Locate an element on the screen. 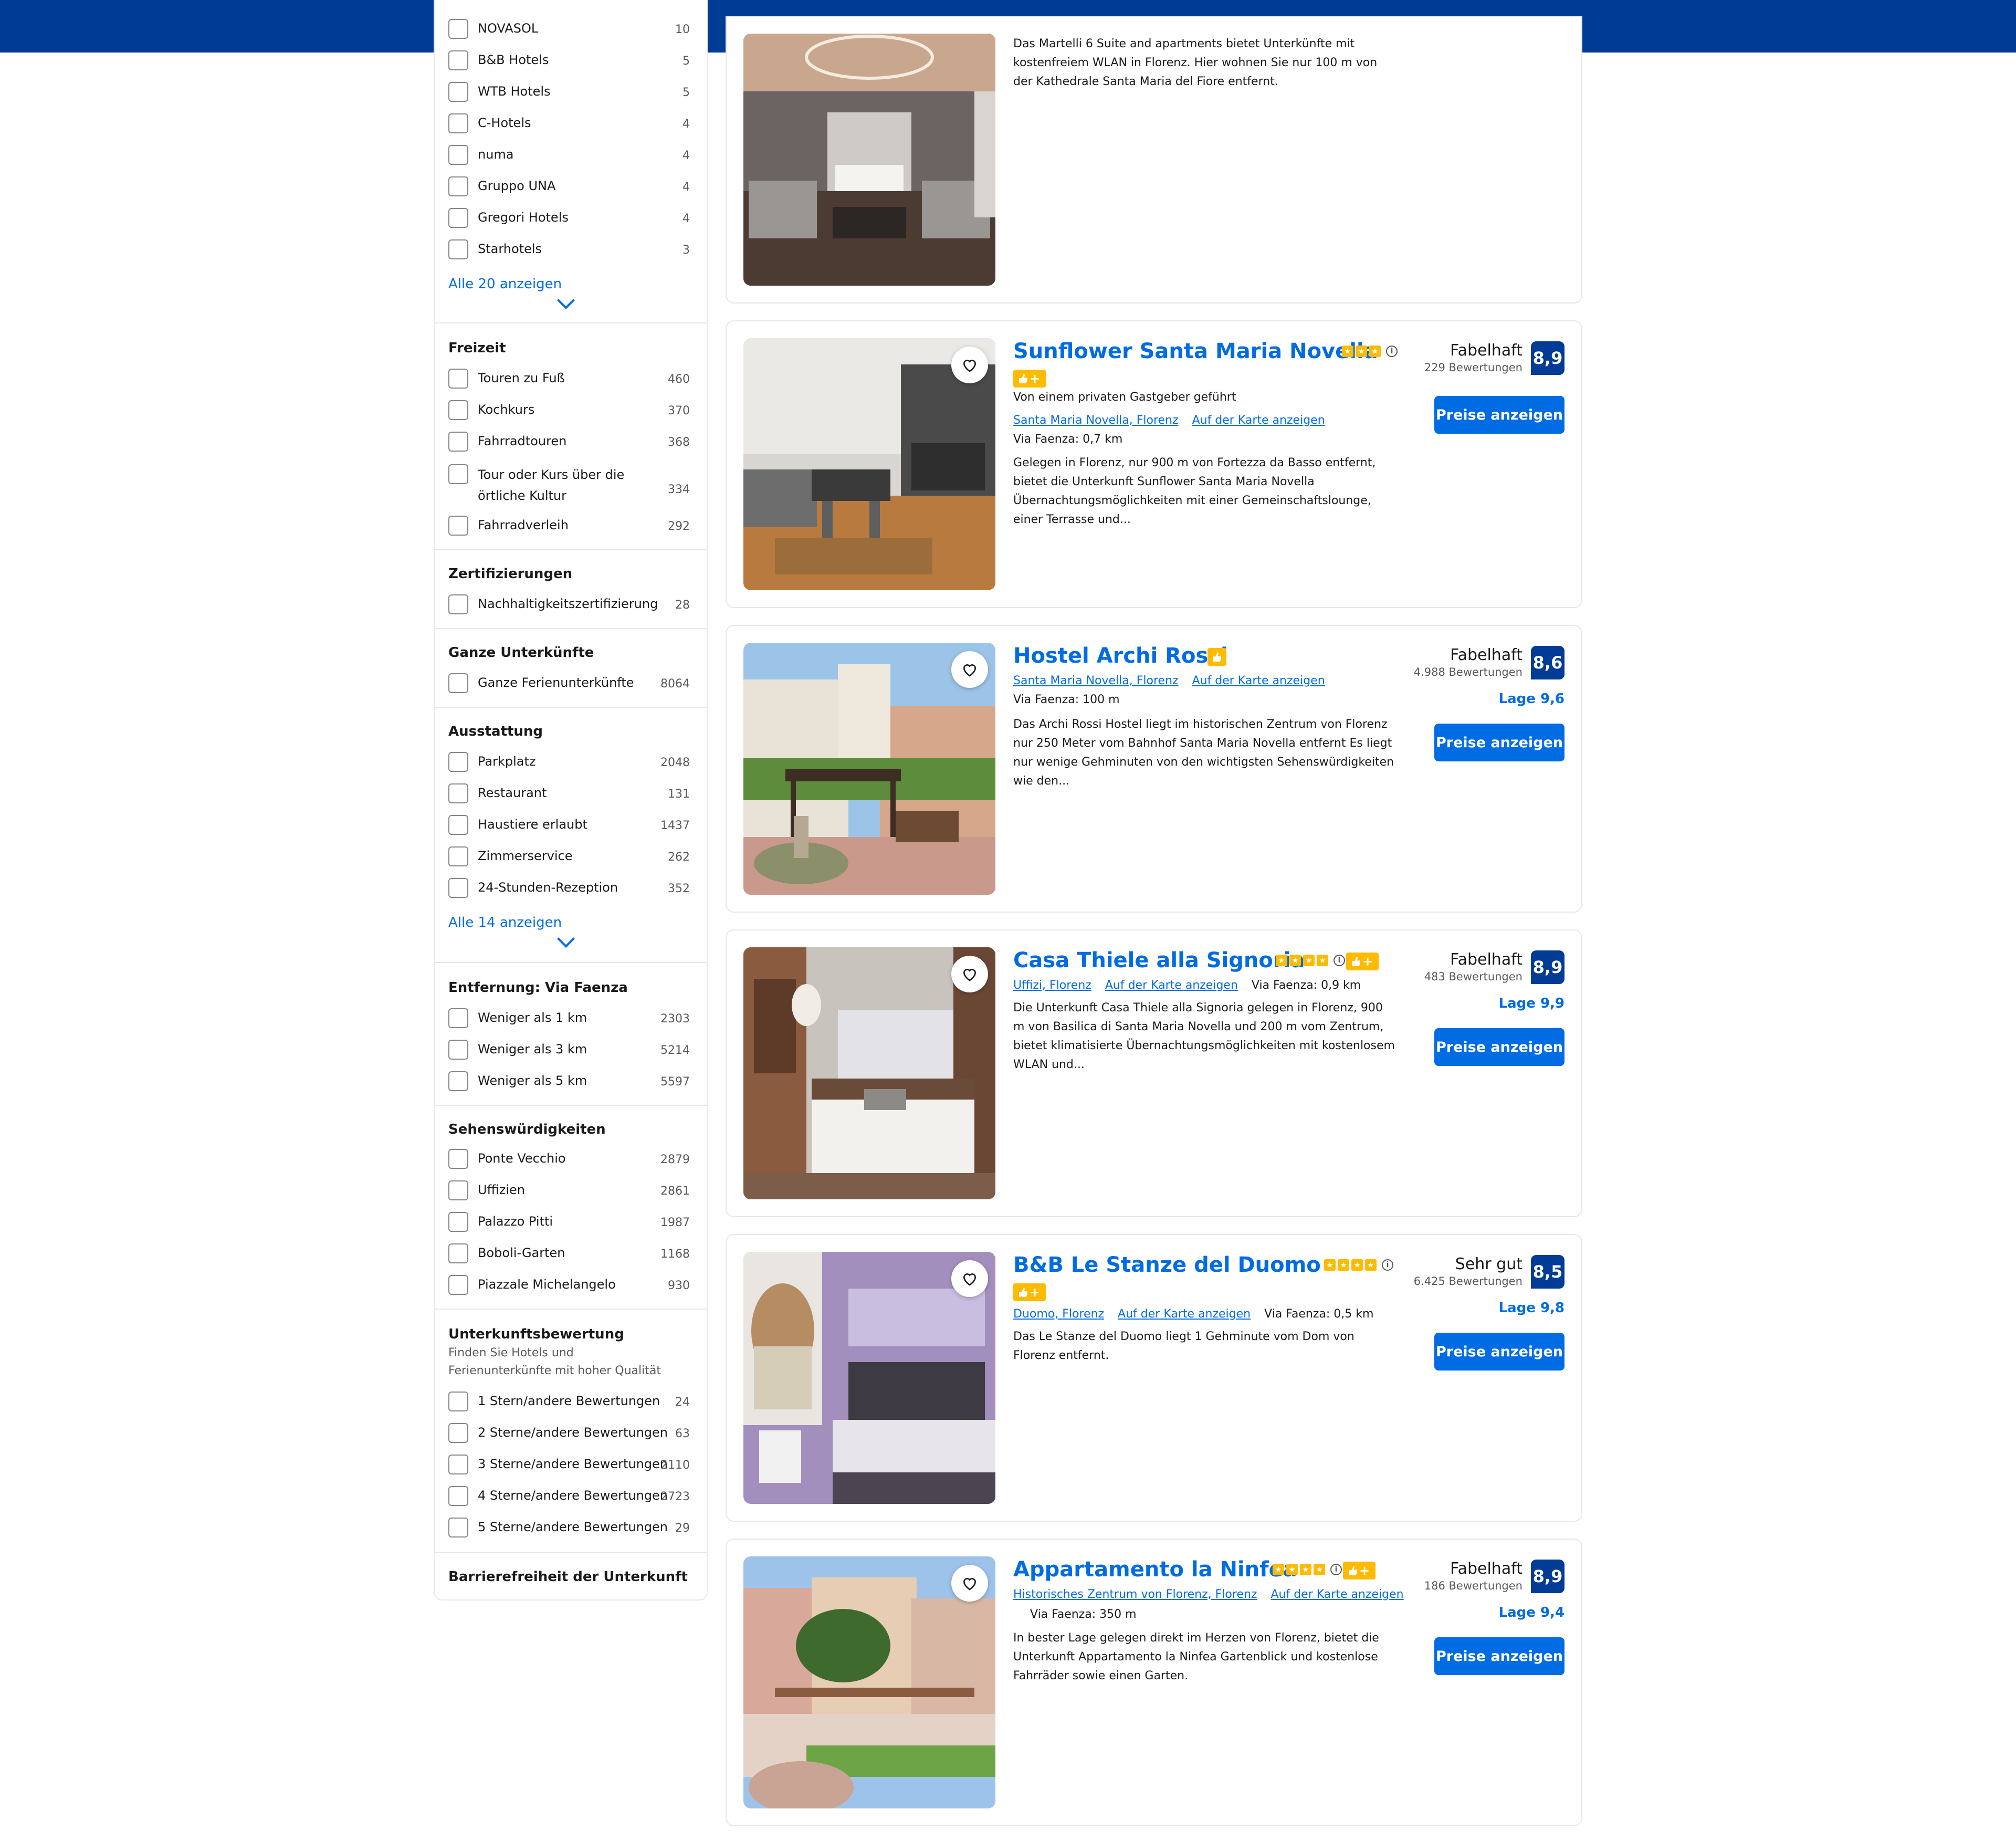  filter-option: 4 Sterne/andere Bewertungen 2723 is located at coordinates (569, 1496).